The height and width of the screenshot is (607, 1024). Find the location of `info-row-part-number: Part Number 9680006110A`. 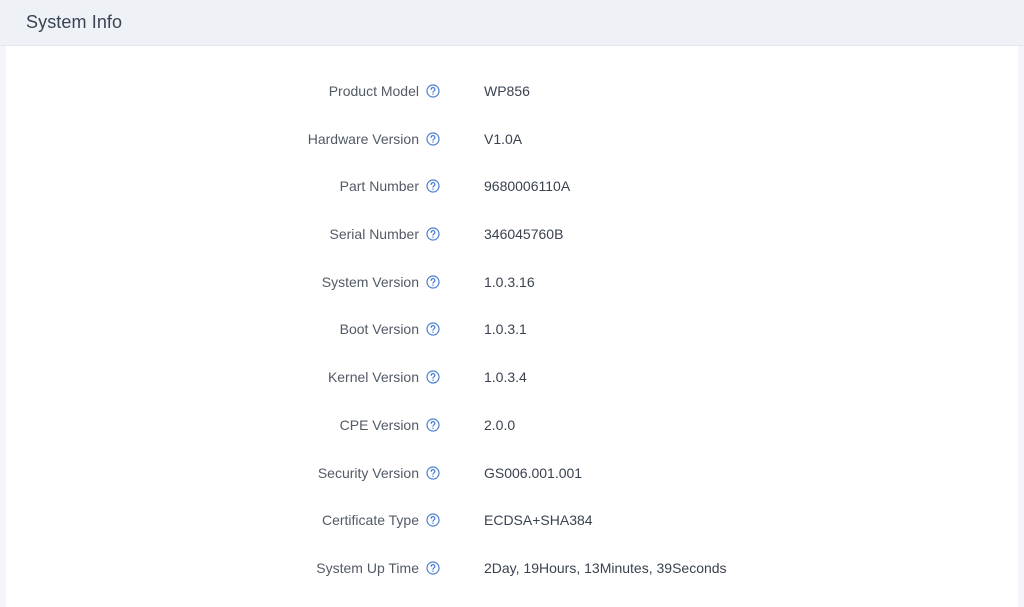

info-row-part-number: Part Number 9680006110A is located at coordinates (512, 186).